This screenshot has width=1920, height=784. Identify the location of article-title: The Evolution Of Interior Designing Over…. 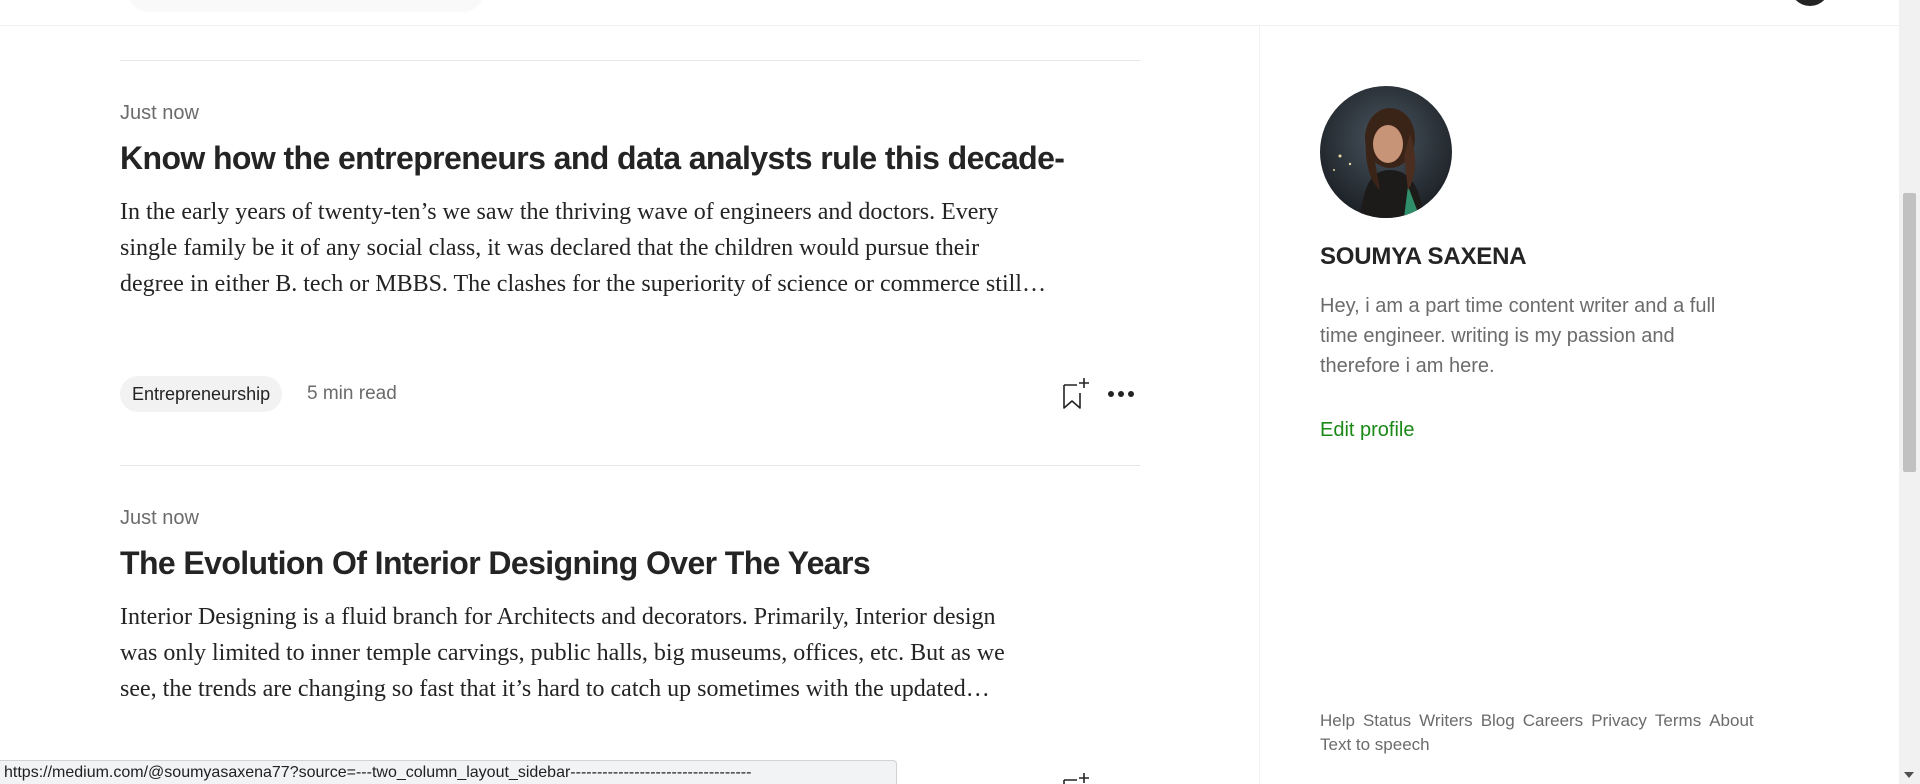
(630, 563).